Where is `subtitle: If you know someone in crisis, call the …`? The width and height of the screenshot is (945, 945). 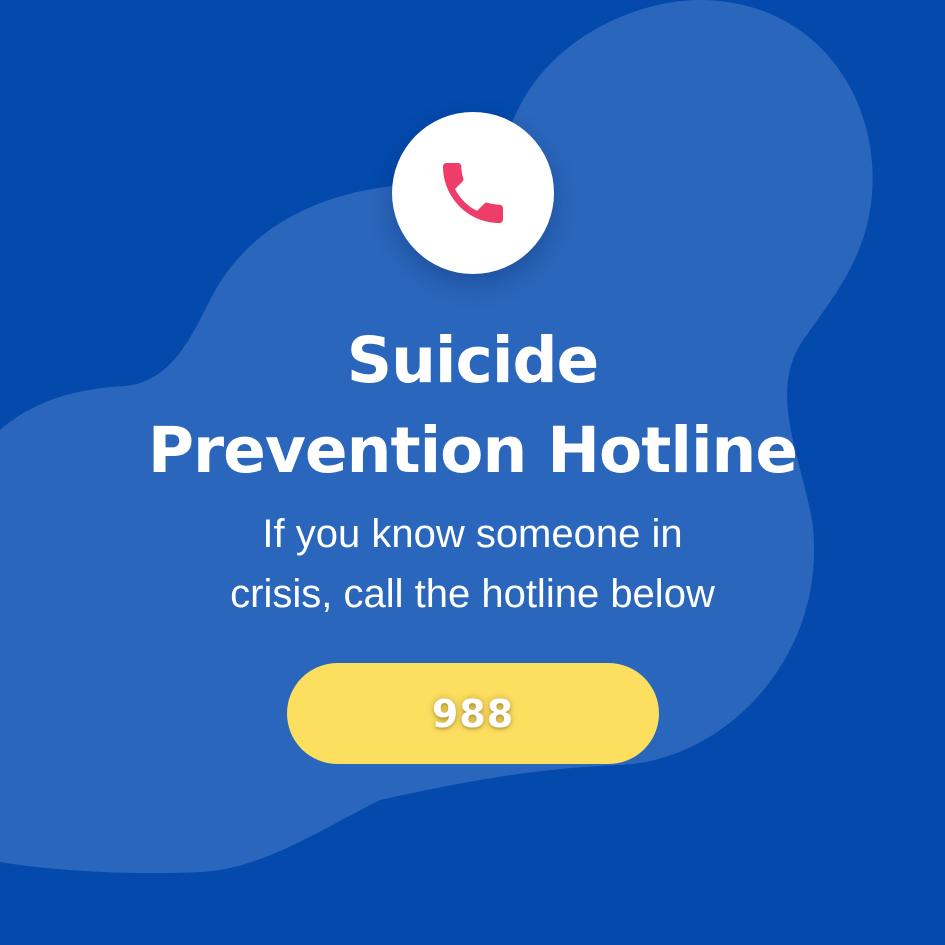 subtitle: If you know someone in crisis, call the … is located at coordinates (472, 564).